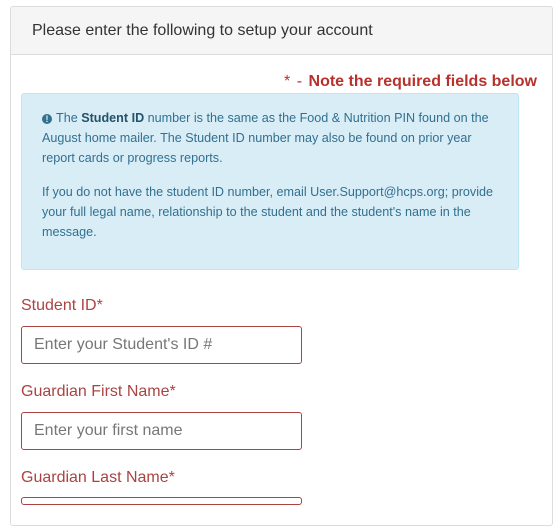 The height and width of the screenshot is (526, 559). What do you see at coordinates (98, 477) in the screenshot?
I see `guardian-last-name-label: Guardian Last Name*` at bounding box center [98, 477].